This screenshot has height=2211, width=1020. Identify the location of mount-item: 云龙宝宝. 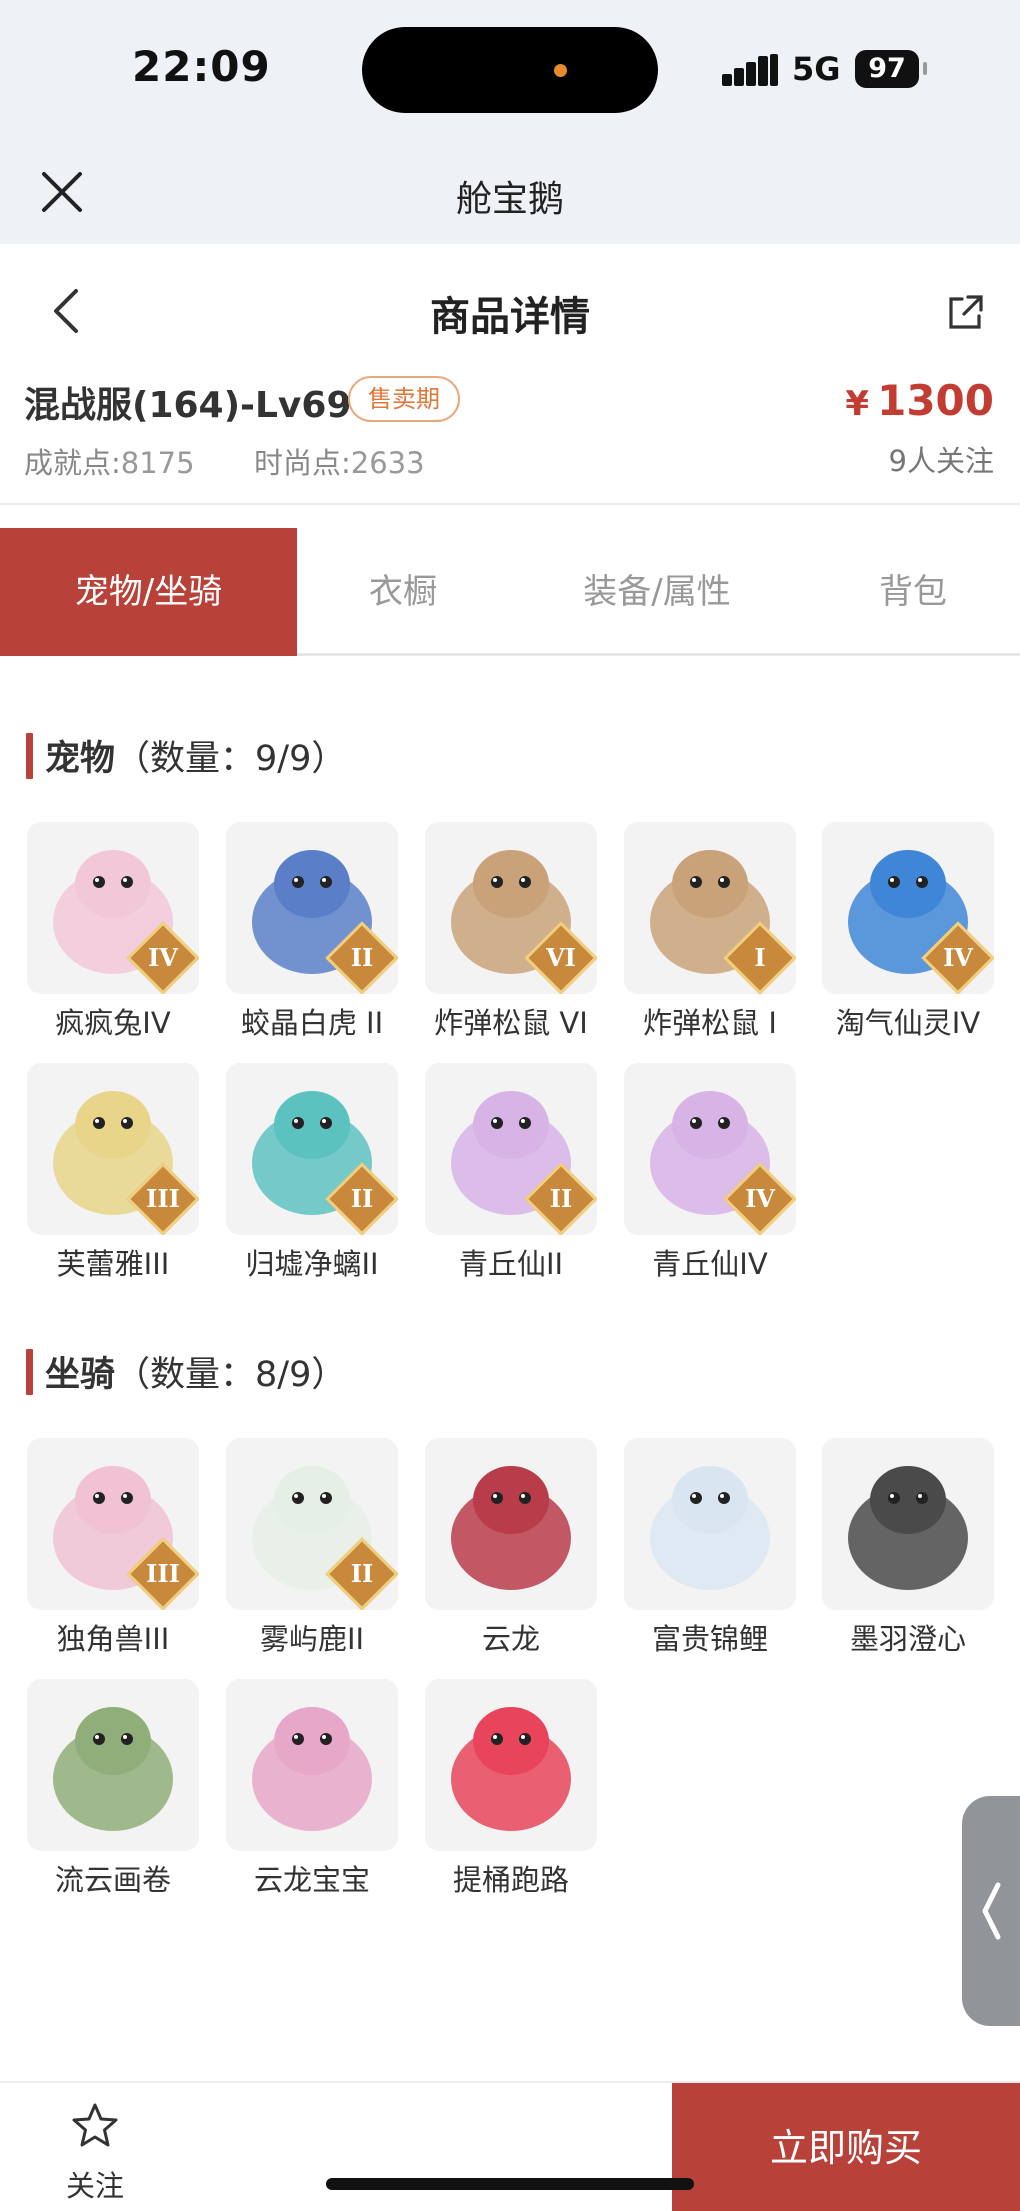
(312, 1789).